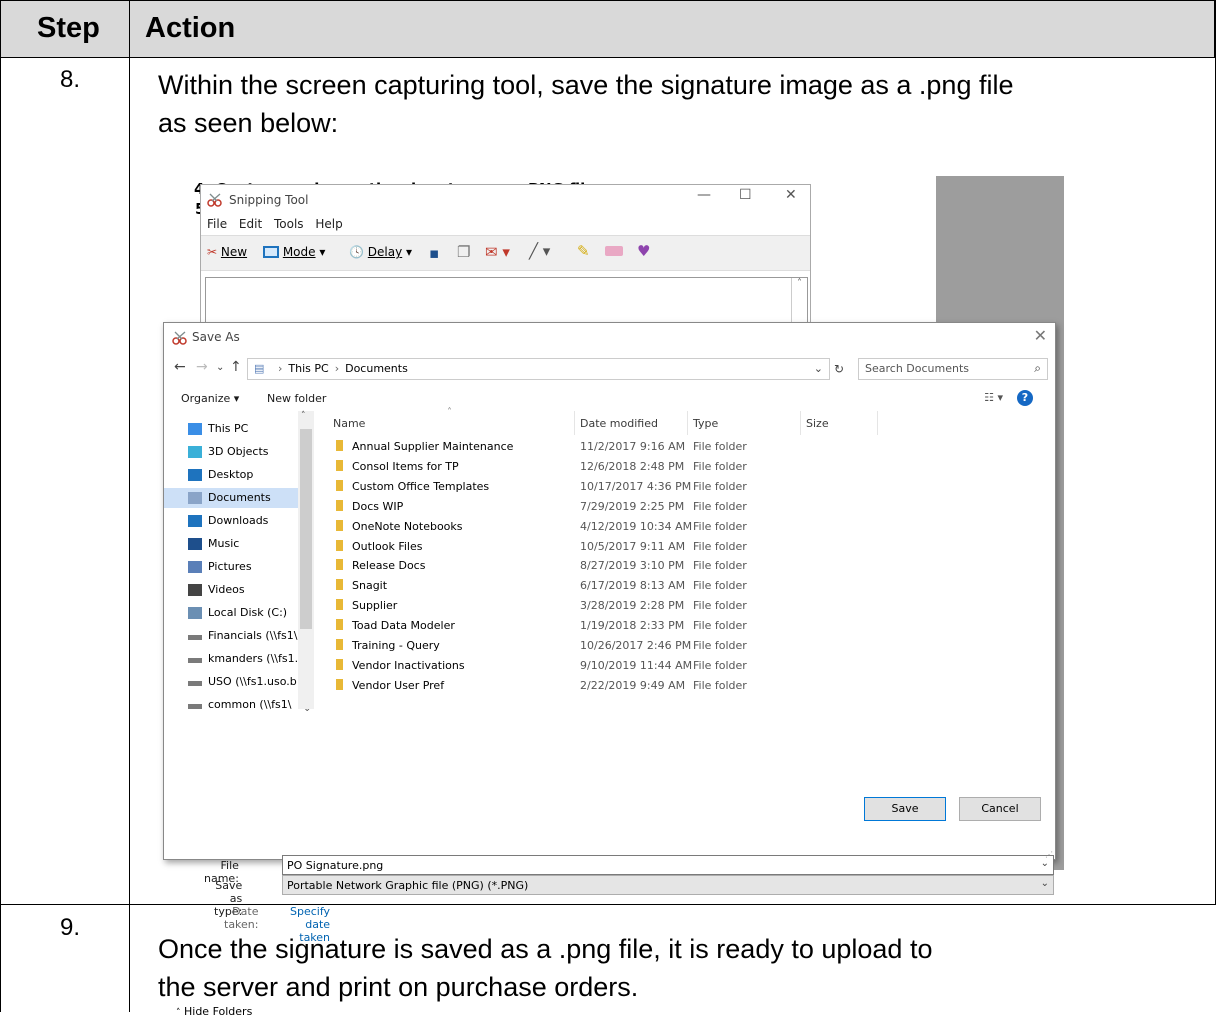  Describe the element at coordinates (692, 586) in the screenshot. I see `list-item: Snagit 6/17/2019 8:13 AM File folder` at that location.